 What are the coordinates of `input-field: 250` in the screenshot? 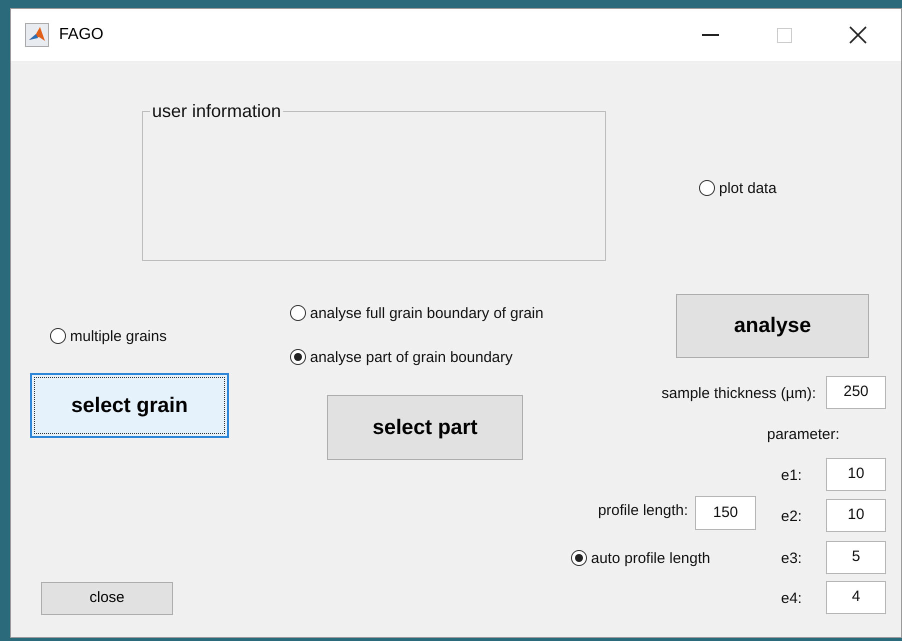 It's located at (856, 392).